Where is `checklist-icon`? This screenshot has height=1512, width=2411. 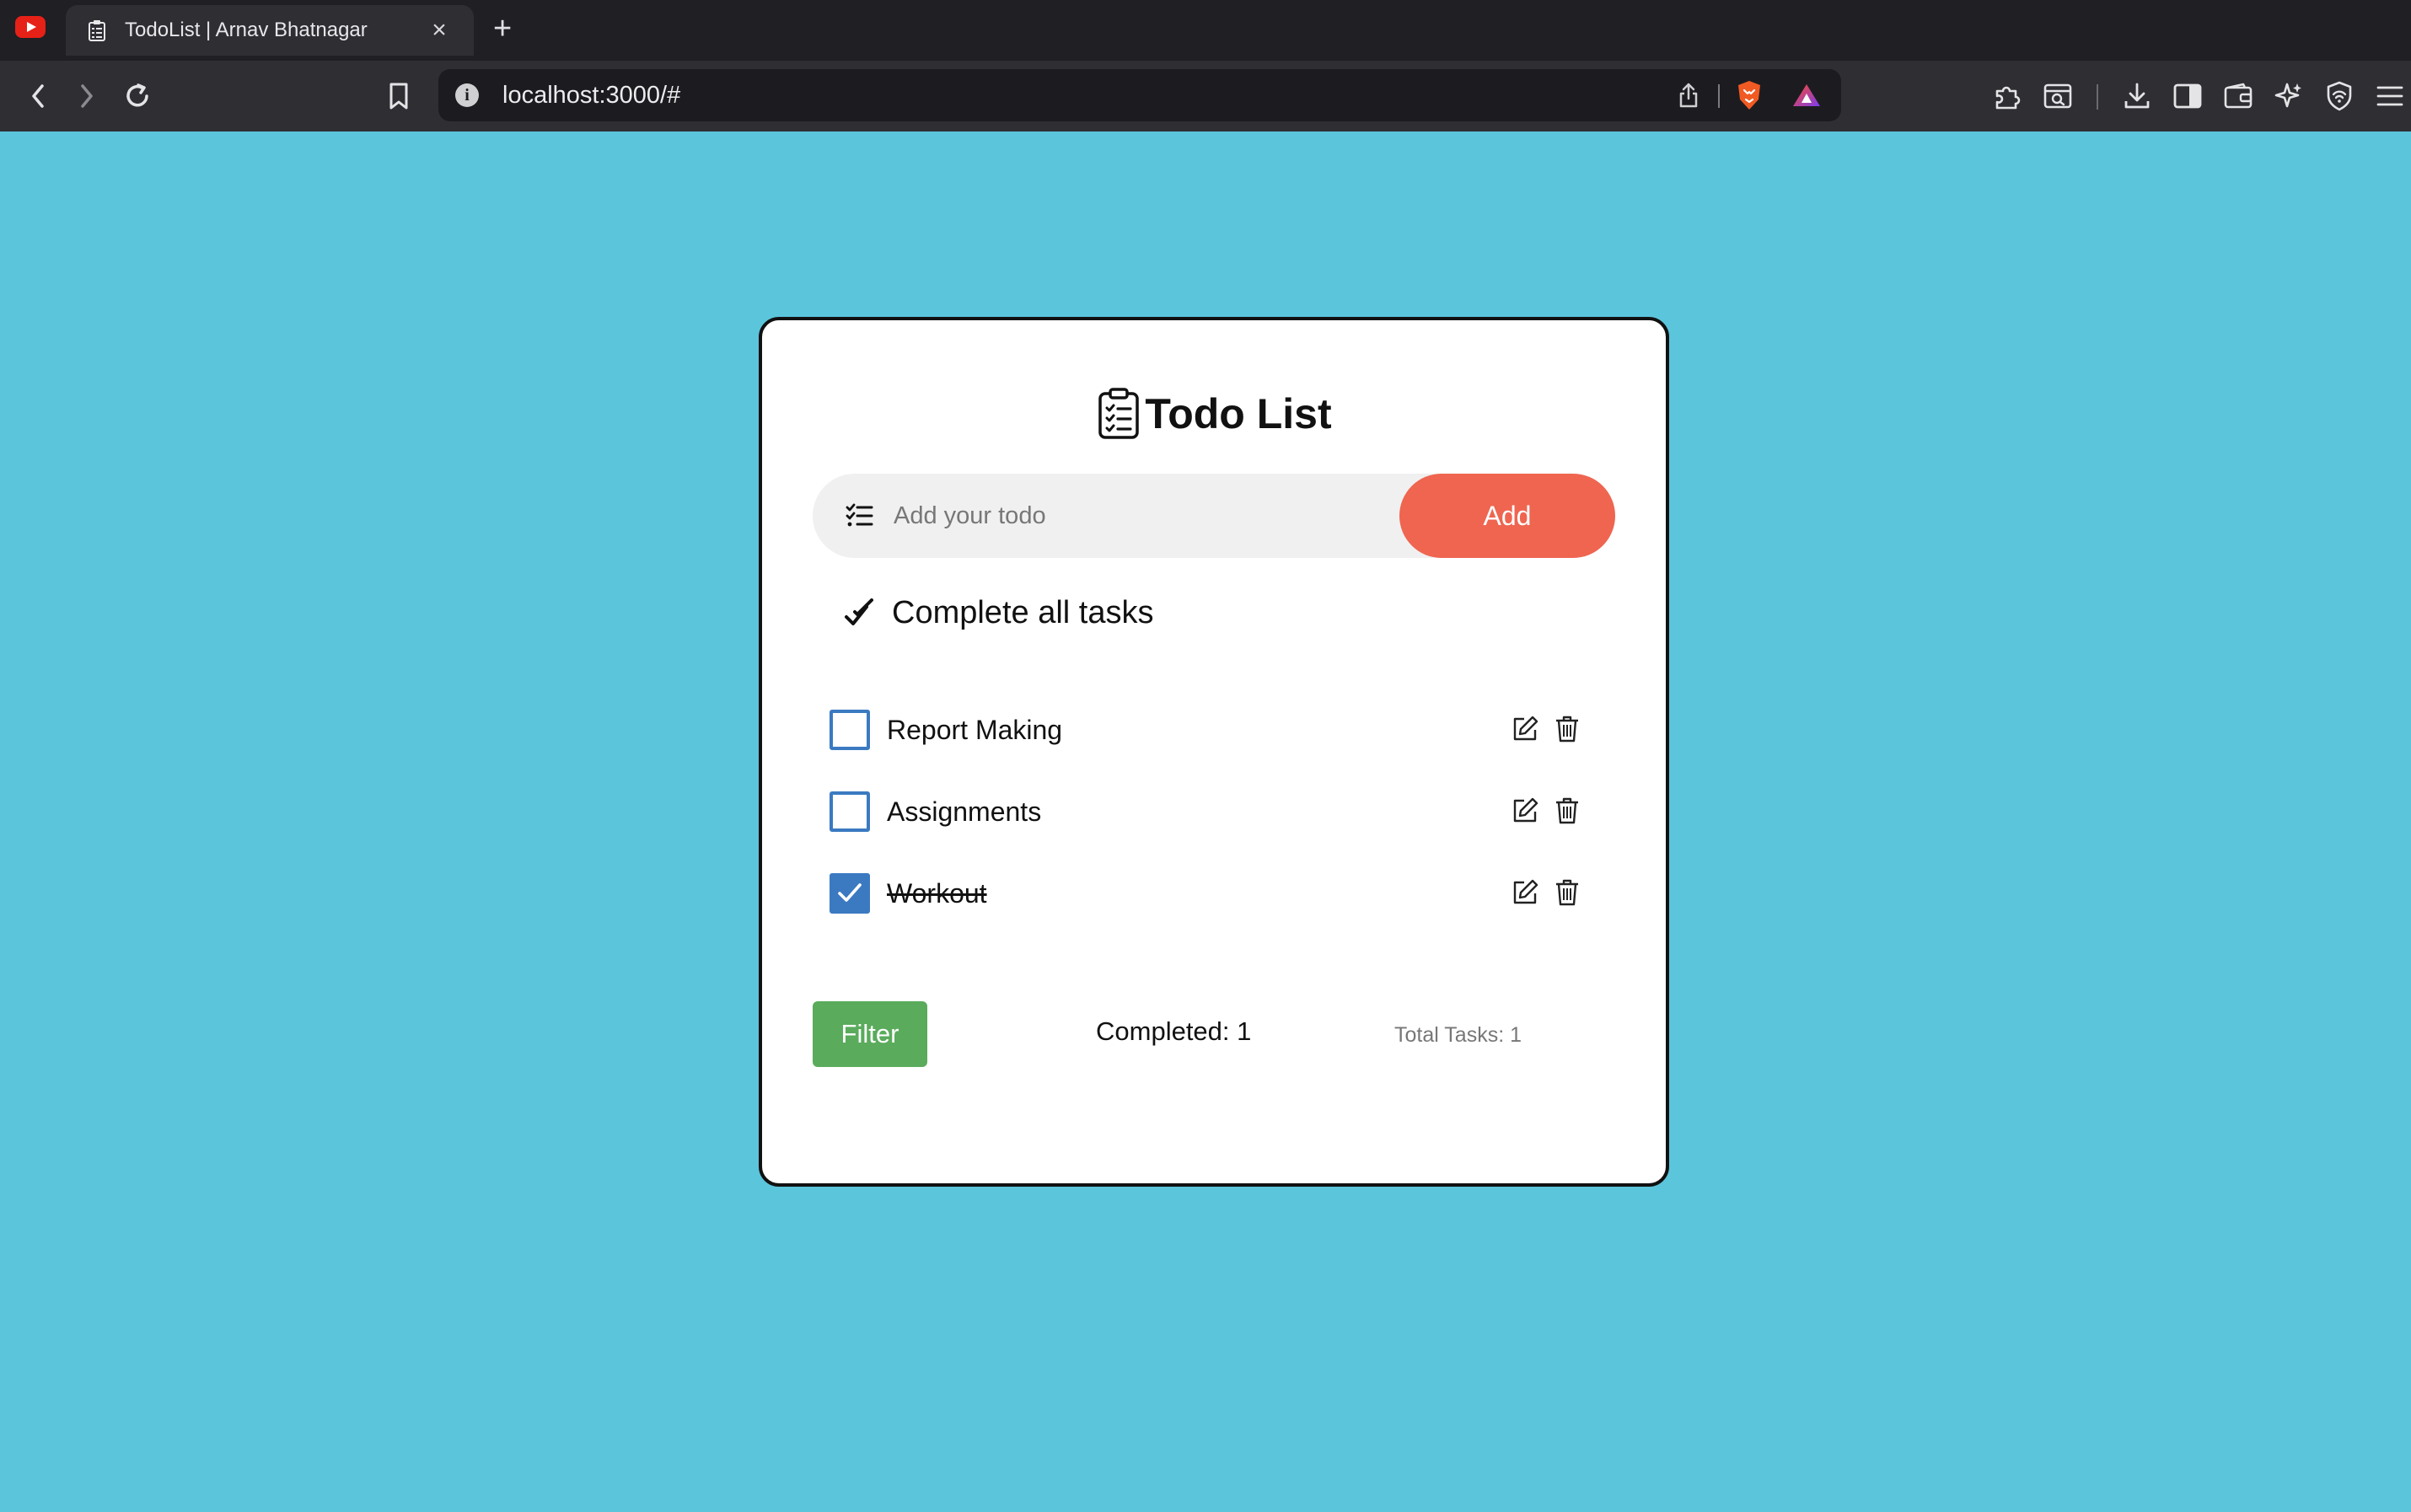
checklist-icon is located at coordinates (860, 515).